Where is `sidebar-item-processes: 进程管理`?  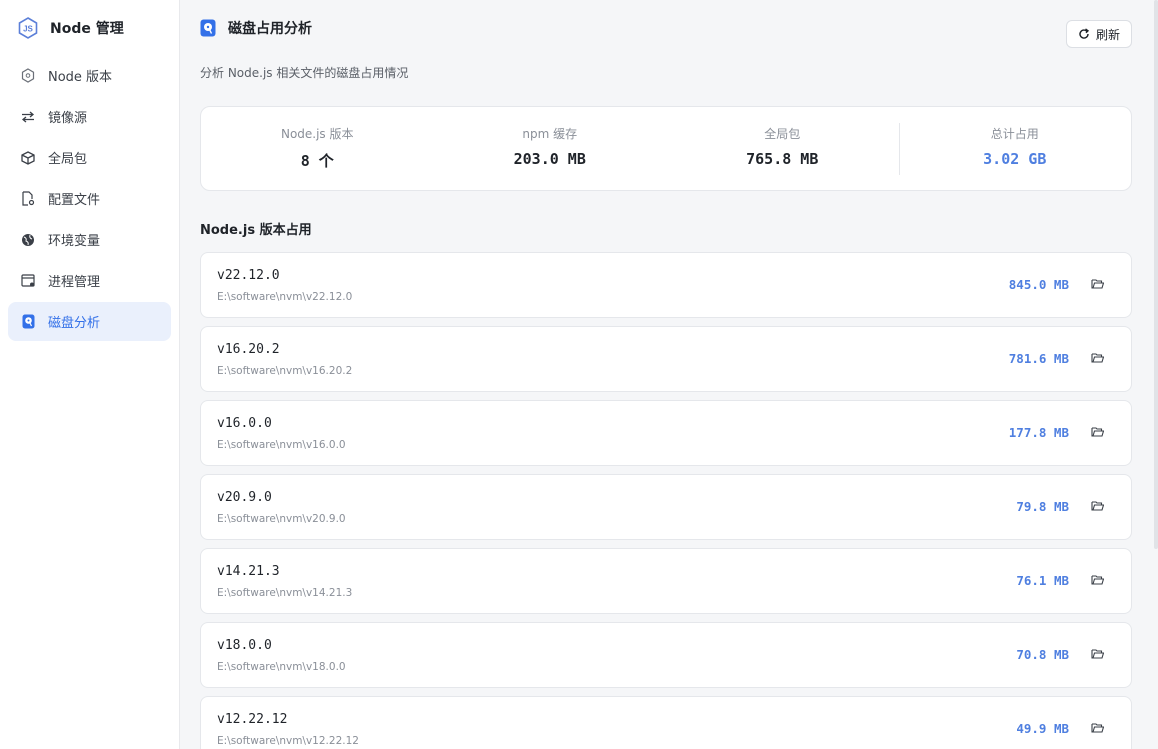
sidebar-item-processes: 进程管理 is located at coordinates (89, 280).